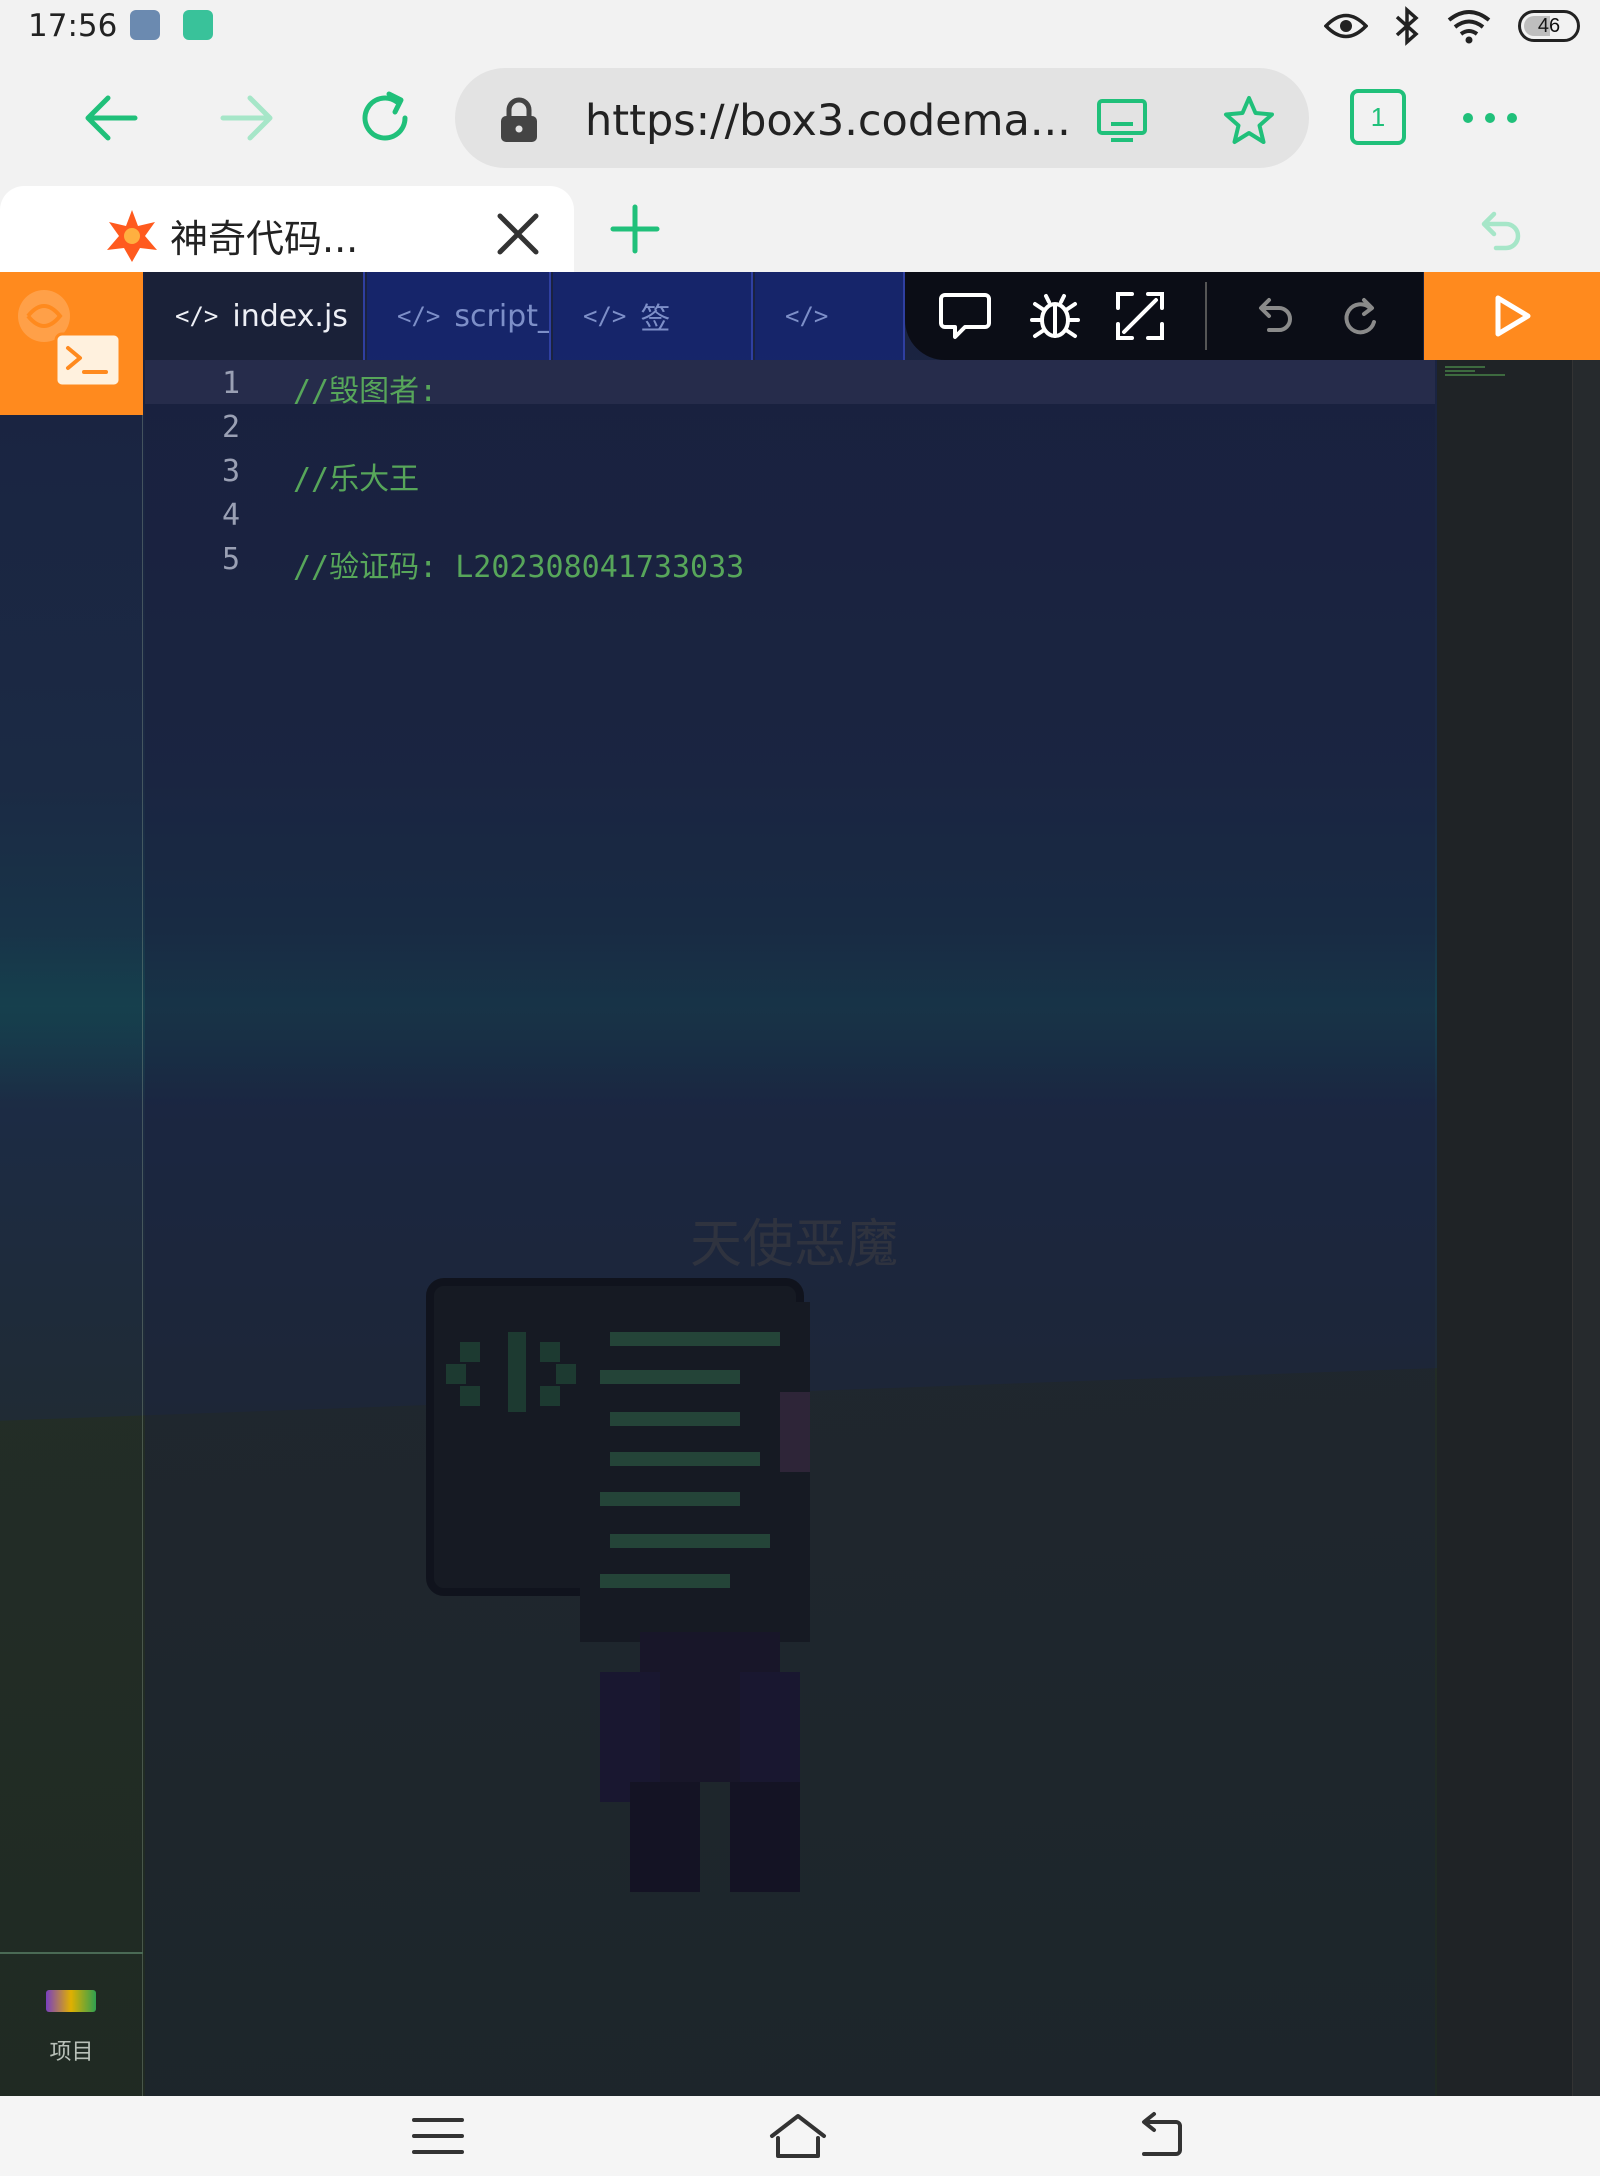  Describe the element at coordinates (71, 2001) in the screenshot. I see `project-thumbnail` at that location.